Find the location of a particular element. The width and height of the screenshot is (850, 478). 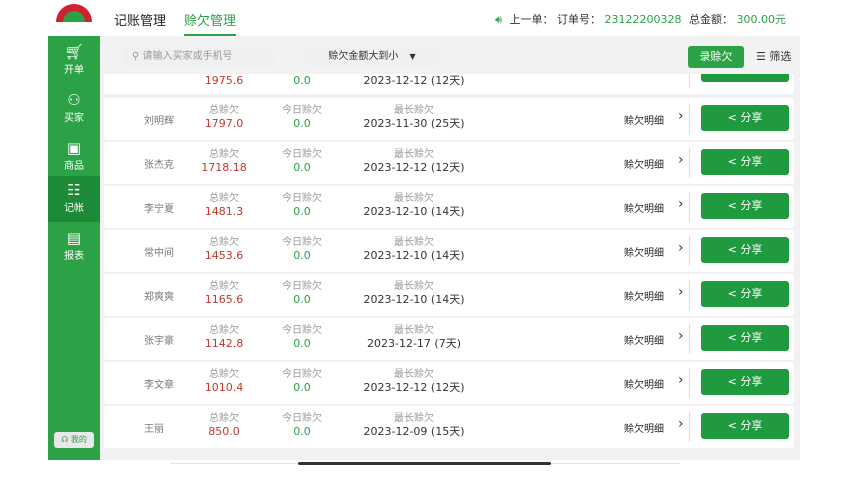

my-button-label: 我的 is located at coordinates (78, 439).